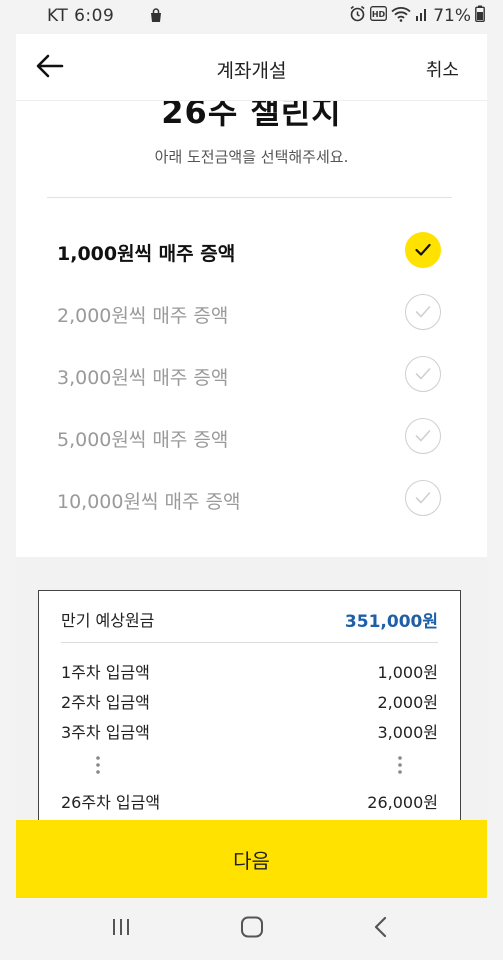  I want to click on wifi-icon, so click(401, 16).